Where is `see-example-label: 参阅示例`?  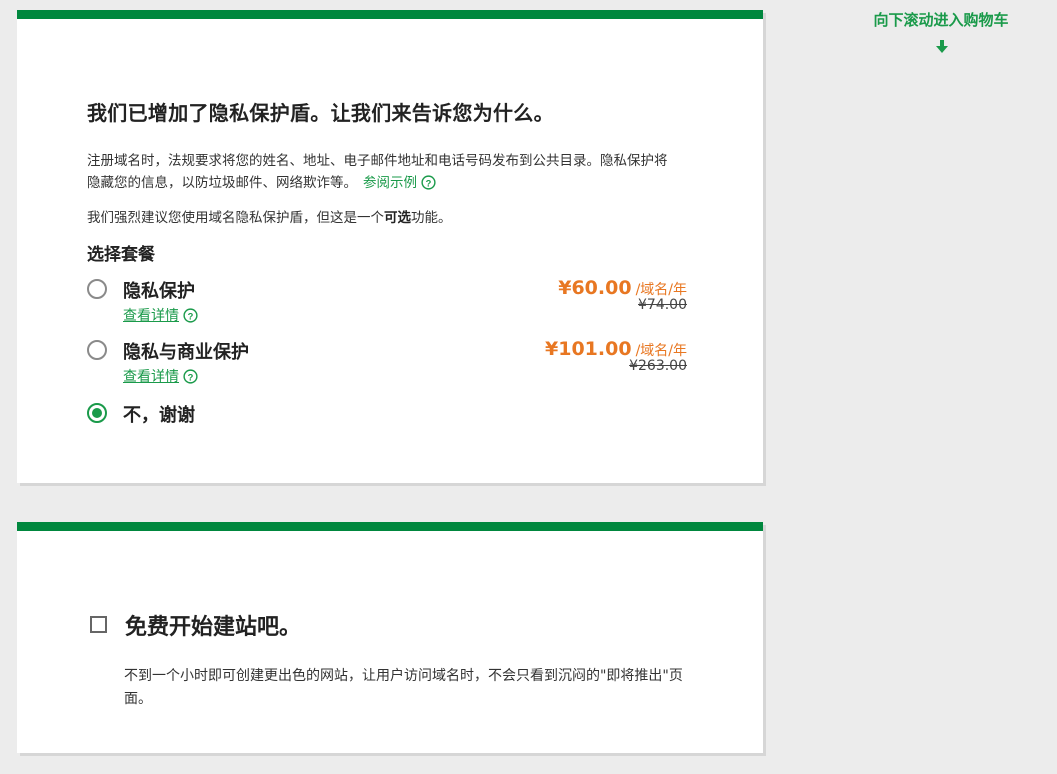
see-example-label: 参阅示例 is located at coordinates (390, 183).